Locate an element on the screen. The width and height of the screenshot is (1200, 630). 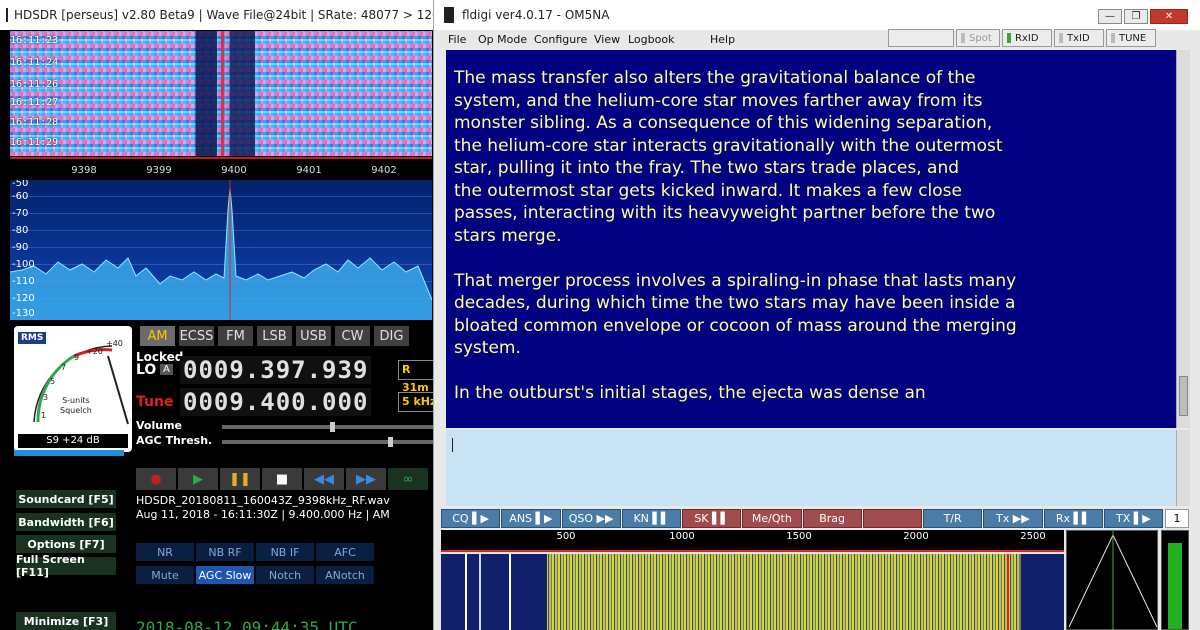
spot-toggle: Spot is located at coordinates (978, 38).